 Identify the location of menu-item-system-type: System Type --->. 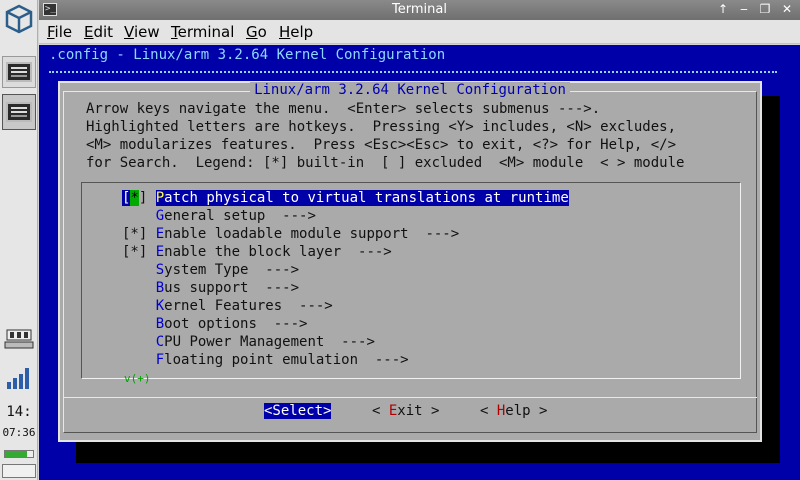
(210, 270).